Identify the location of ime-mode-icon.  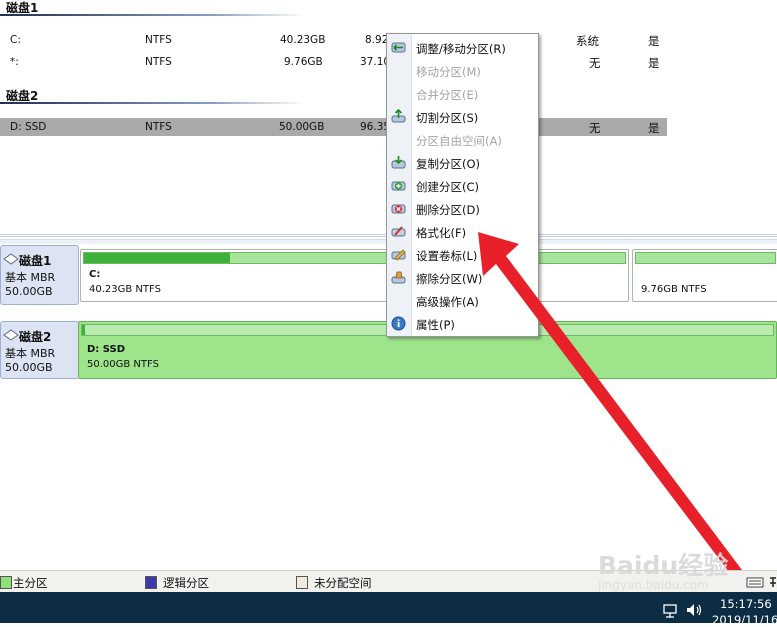
(772, 582).